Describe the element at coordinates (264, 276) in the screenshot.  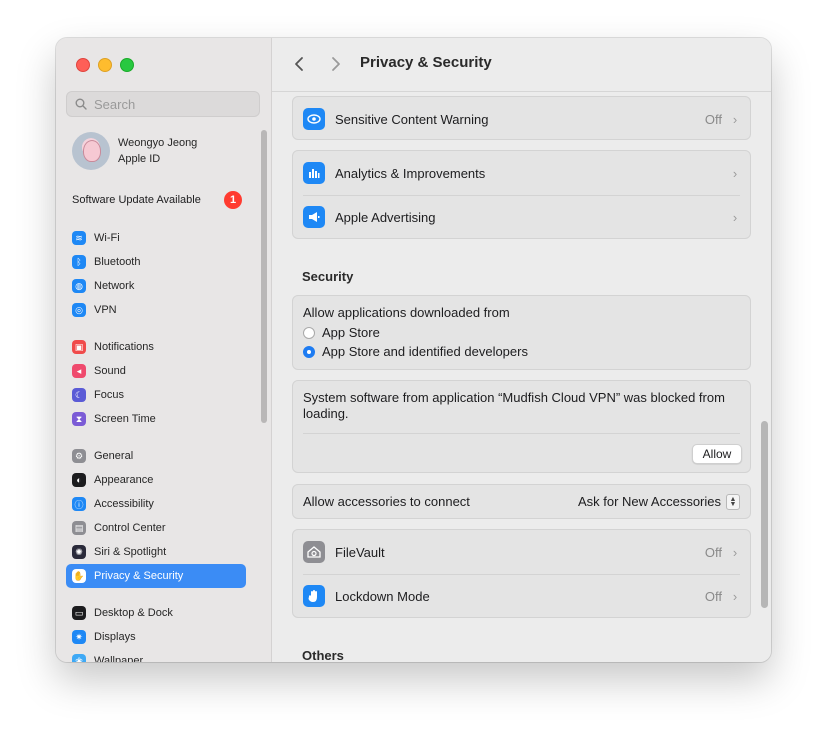
I see `sidebar-scrollbar` at that location.